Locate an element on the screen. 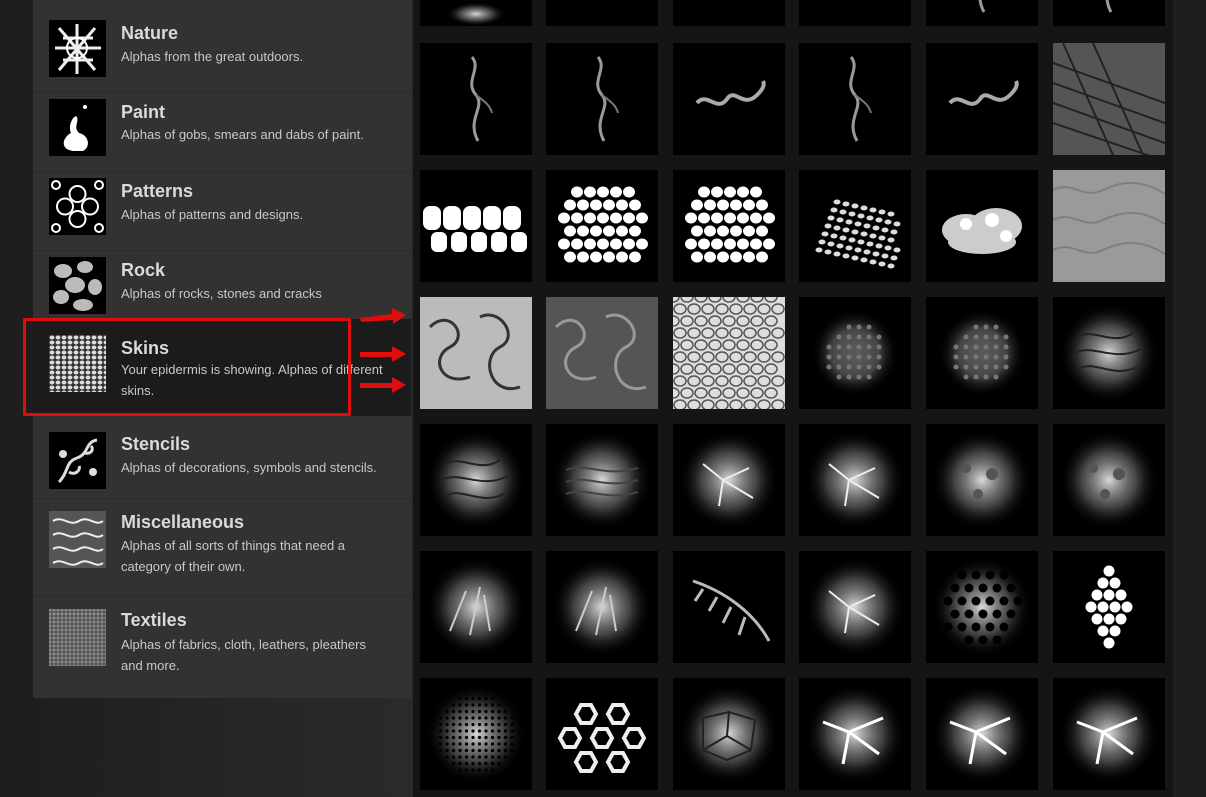  category-title: Miscellaneous is located at coordinates (183, 522).